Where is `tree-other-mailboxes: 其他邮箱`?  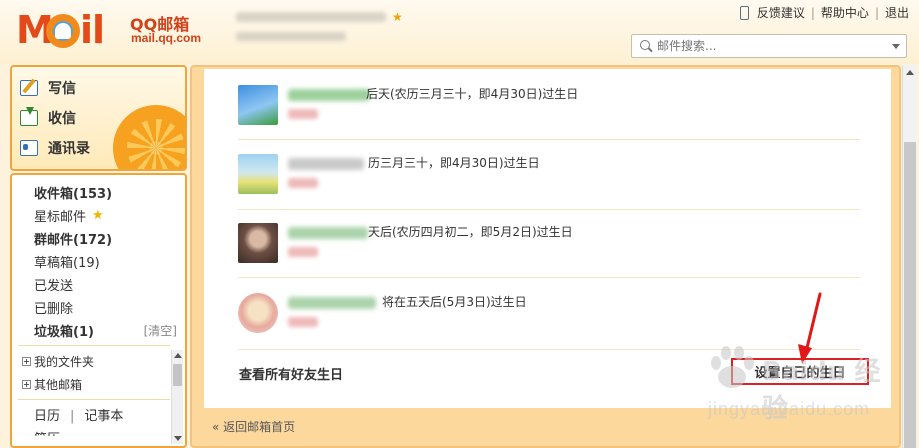
tree-other-mailboxes: 其他邮箱 is located at coordinates (52, 384).